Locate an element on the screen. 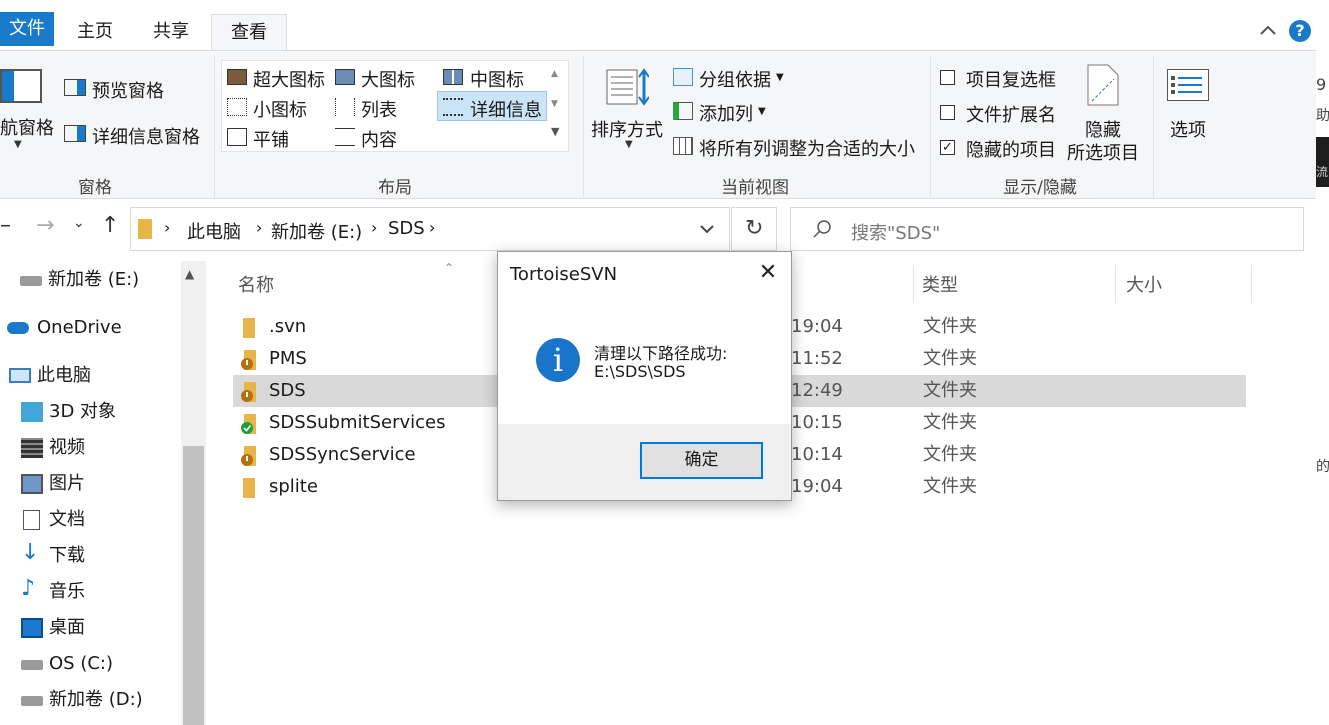 Image resolution: width=1329 pixels, height=725 pixels. crumb-drive-e: 新加卷 (E:) is located at coordinates (316, 231).